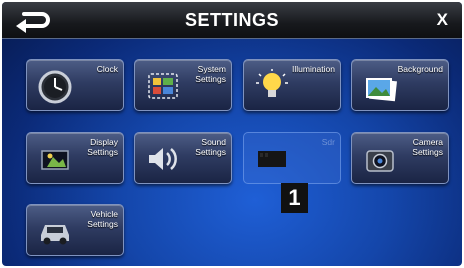 This screenshot has width=464, height=268. What do you see at coordinates (75, 158) in the screenshot?
I see `display-settings-button: Display Settings` at bounding box center [75, 158].